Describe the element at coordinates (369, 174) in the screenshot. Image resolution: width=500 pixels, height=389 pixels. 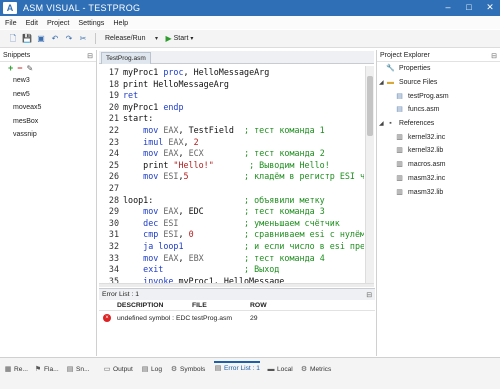
I see `vertical-scrollbar` at that location.